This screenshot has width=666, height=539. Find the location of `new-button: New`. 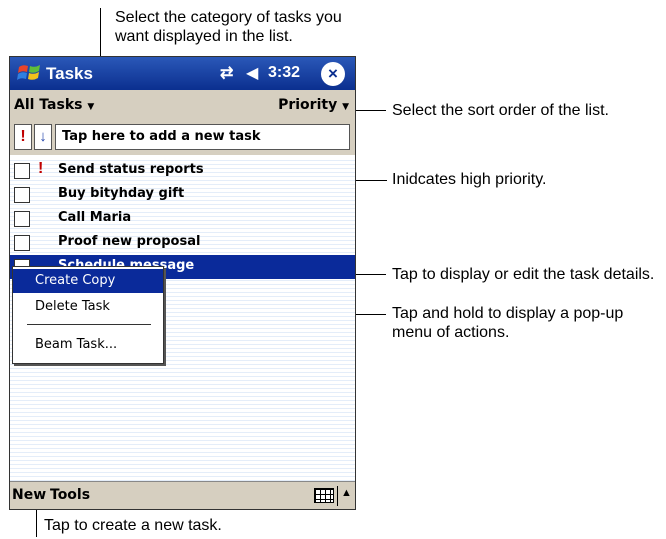

new-button: New is located at coordinates (29, 495).